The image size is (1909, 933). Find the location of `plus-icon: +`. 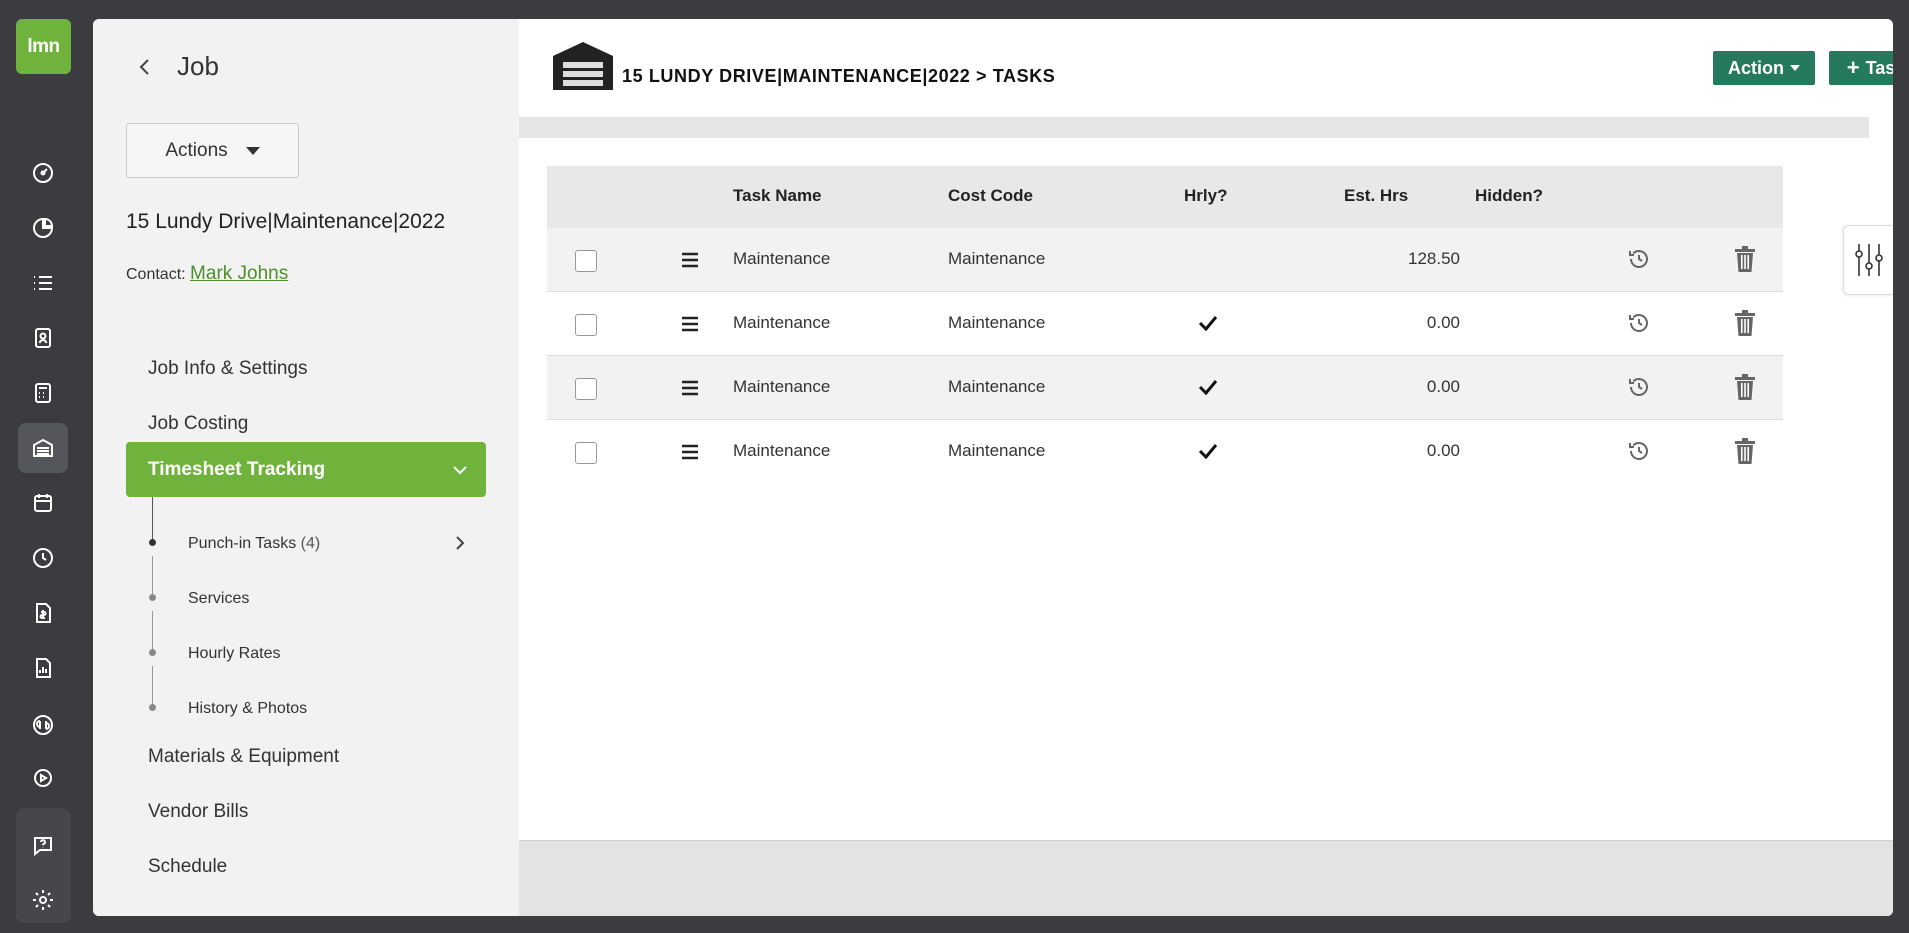

plus-icon: + is located at coordinates (1853, 67).